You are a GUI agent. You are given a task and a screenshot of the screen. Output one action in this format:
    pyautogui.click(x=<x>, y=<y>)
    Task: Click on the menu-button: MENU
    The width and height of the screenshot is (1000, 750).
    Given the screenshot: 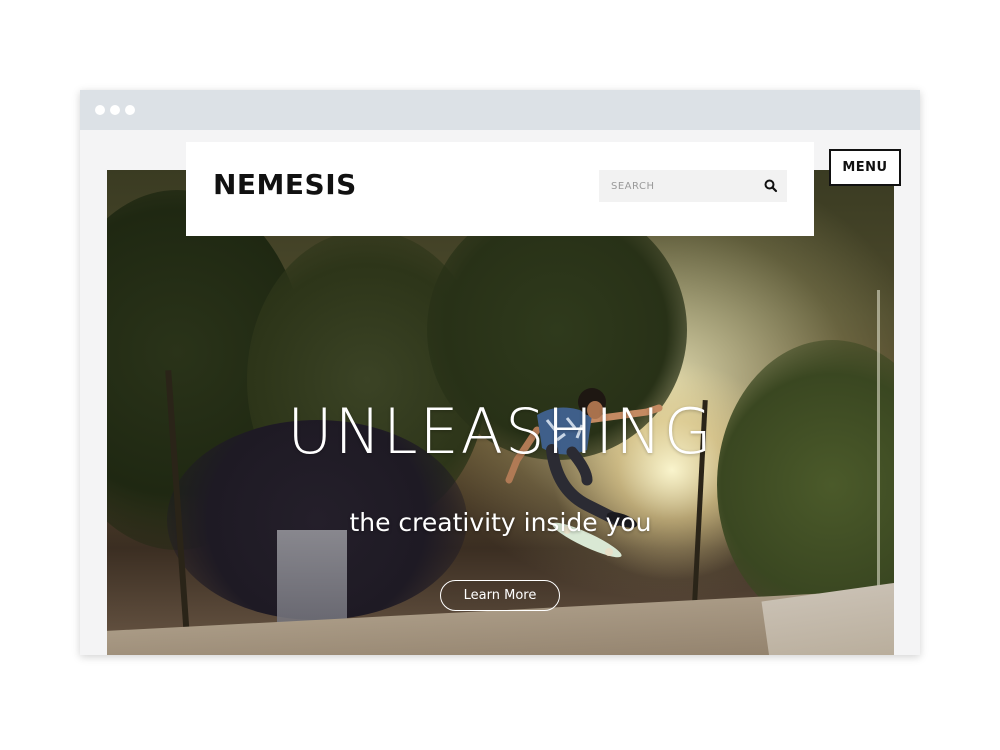 What is the action you would take?
    pyautogui.click(x=865, y=167)
    